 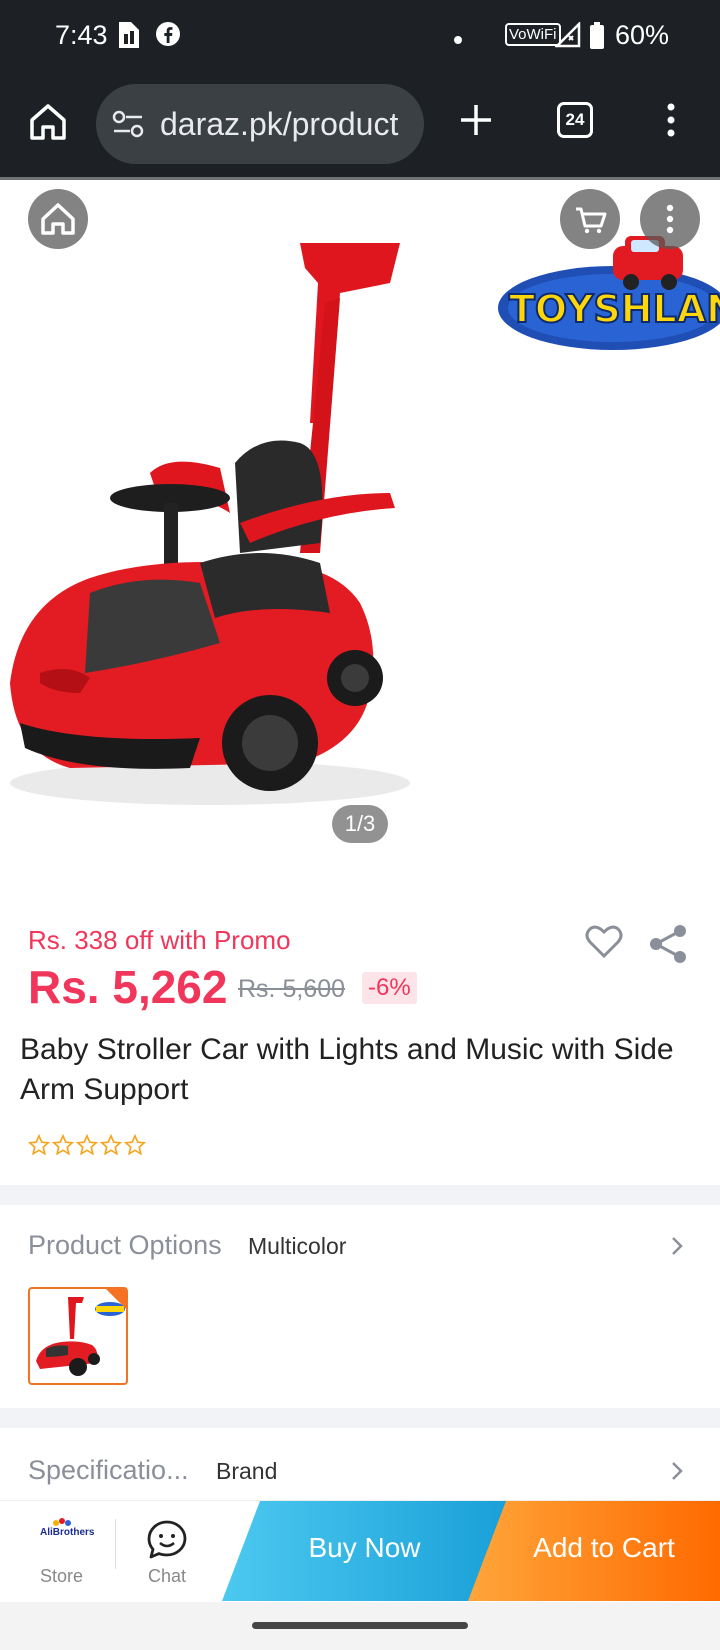 What do you see at coordinates (364, 1547) in the screenshot?
I see `buy-now-label: Buy Now` at bounding box center [364, 1547].